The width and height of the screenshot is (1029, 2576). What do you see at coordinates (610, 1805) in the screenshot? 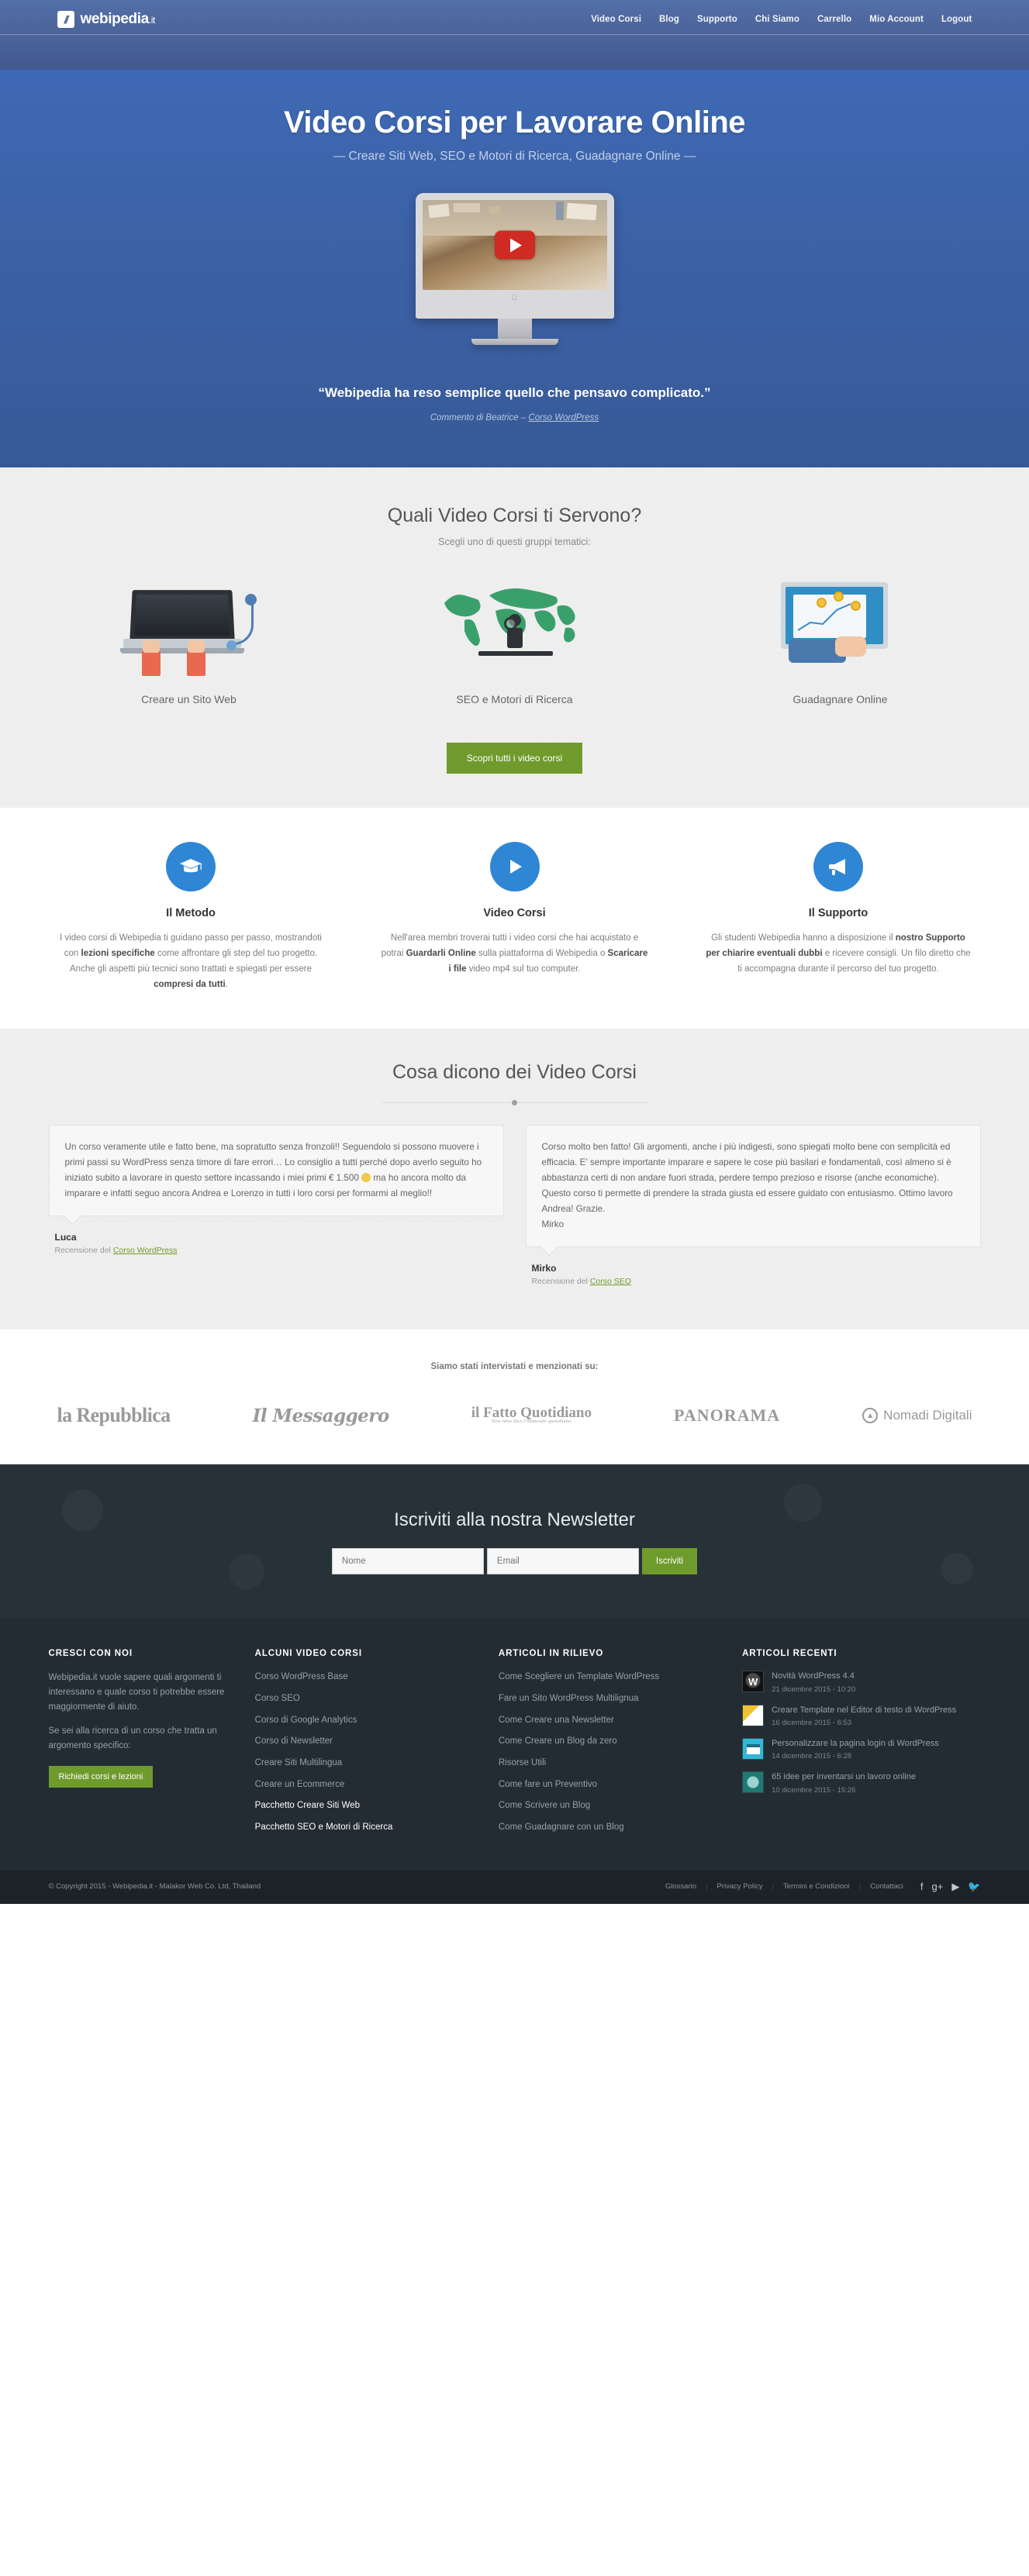
I see `footer-link: Come Scrivere un Blog` at bounding box center [610, 1805].